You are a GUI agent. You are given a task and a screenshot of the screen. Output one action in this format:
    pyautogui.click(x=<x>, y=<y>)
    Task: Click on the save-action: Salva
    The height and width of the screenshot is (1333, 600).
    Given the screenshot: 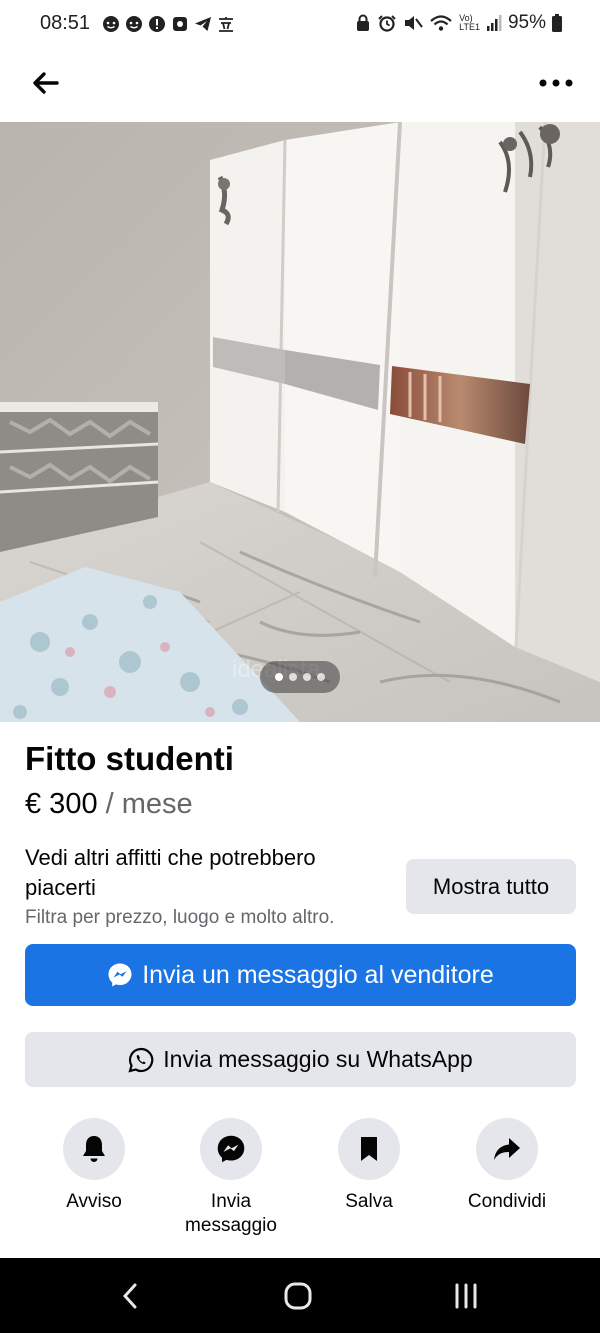 What is the action you would take?
    pyautogui.click(x=369, y=1166)
    